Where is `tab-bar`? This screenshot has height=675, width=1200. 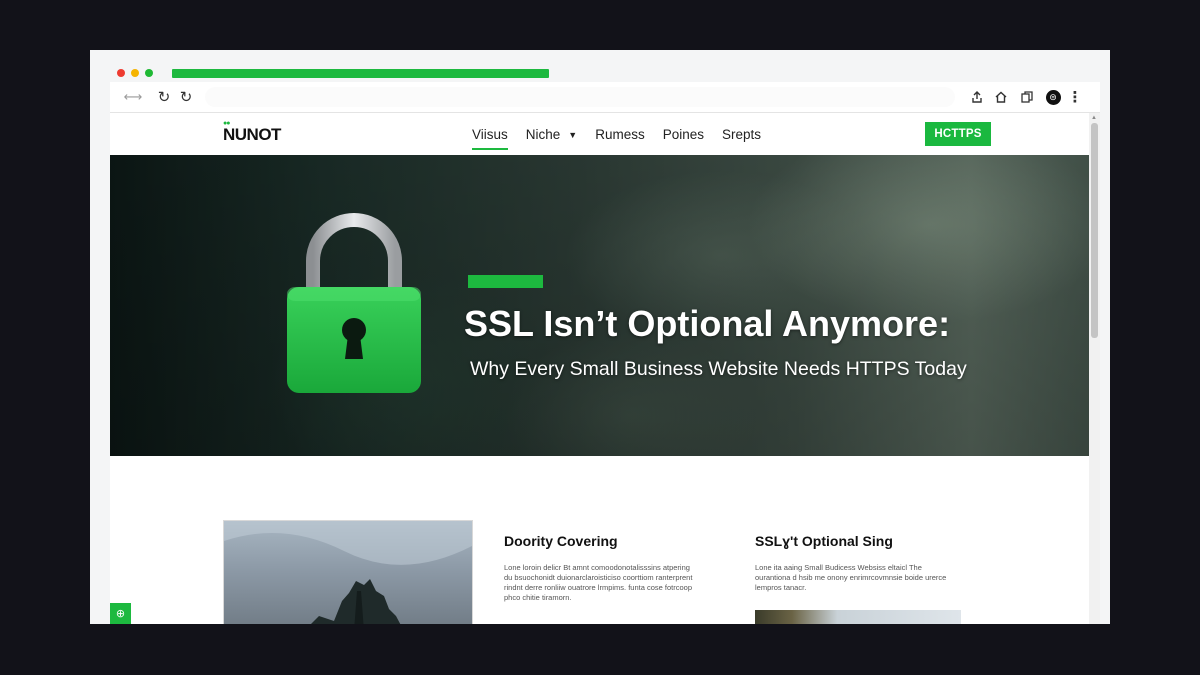
tab-bar is located at coordinates (600, 66).